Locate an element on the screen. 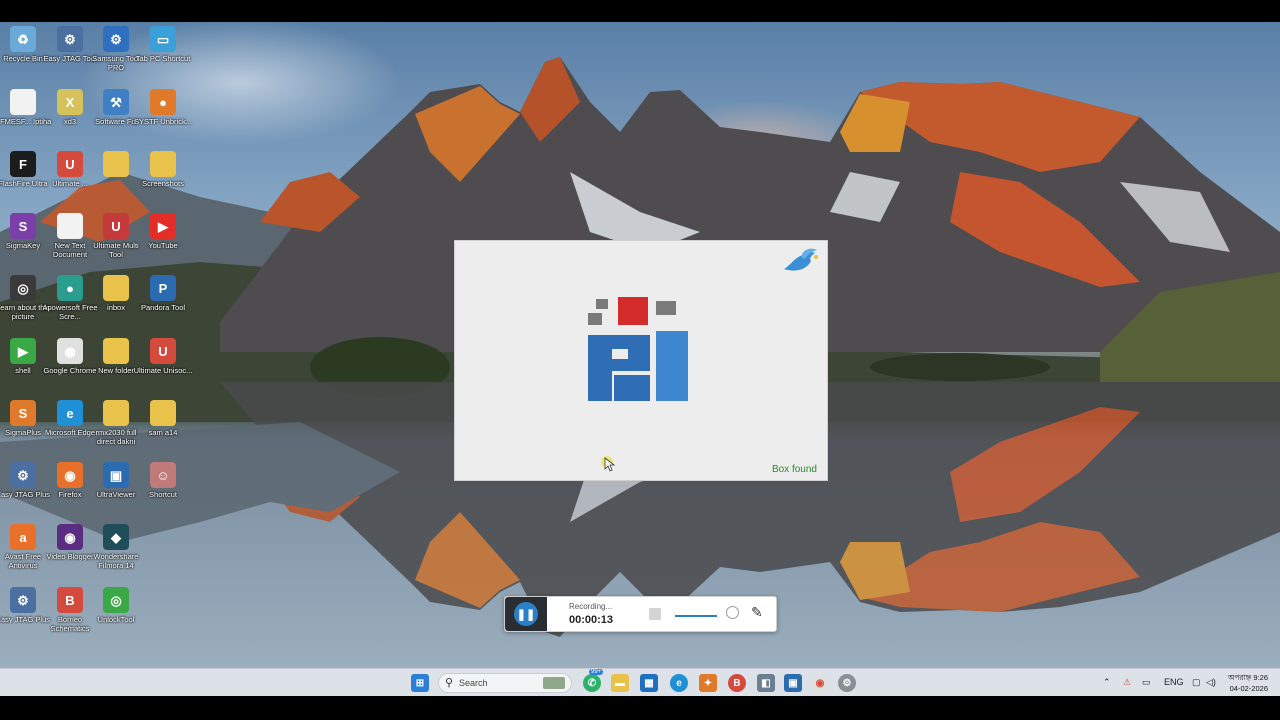 The height and width of the screenshot is (720, 1280). desktop-icon: ◎ UnlockTool is located at coordinates (116, 605).